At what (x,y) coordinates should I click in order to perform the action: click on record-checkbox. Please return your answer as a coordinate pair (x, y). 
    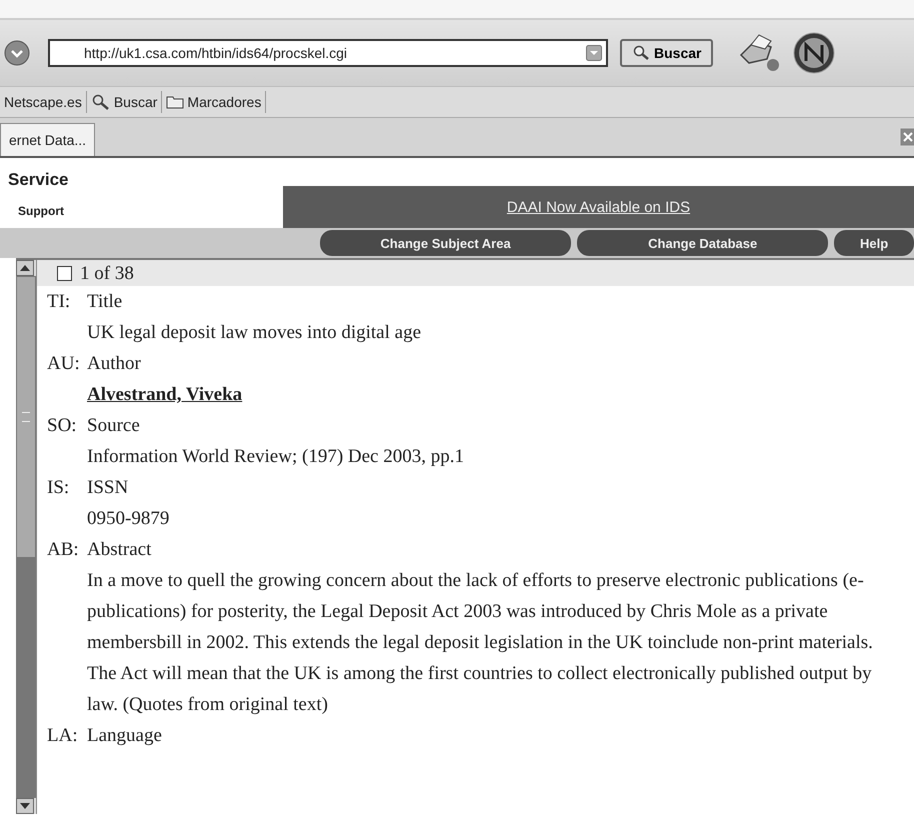
    Looking at the image, I should click on (64, 273).